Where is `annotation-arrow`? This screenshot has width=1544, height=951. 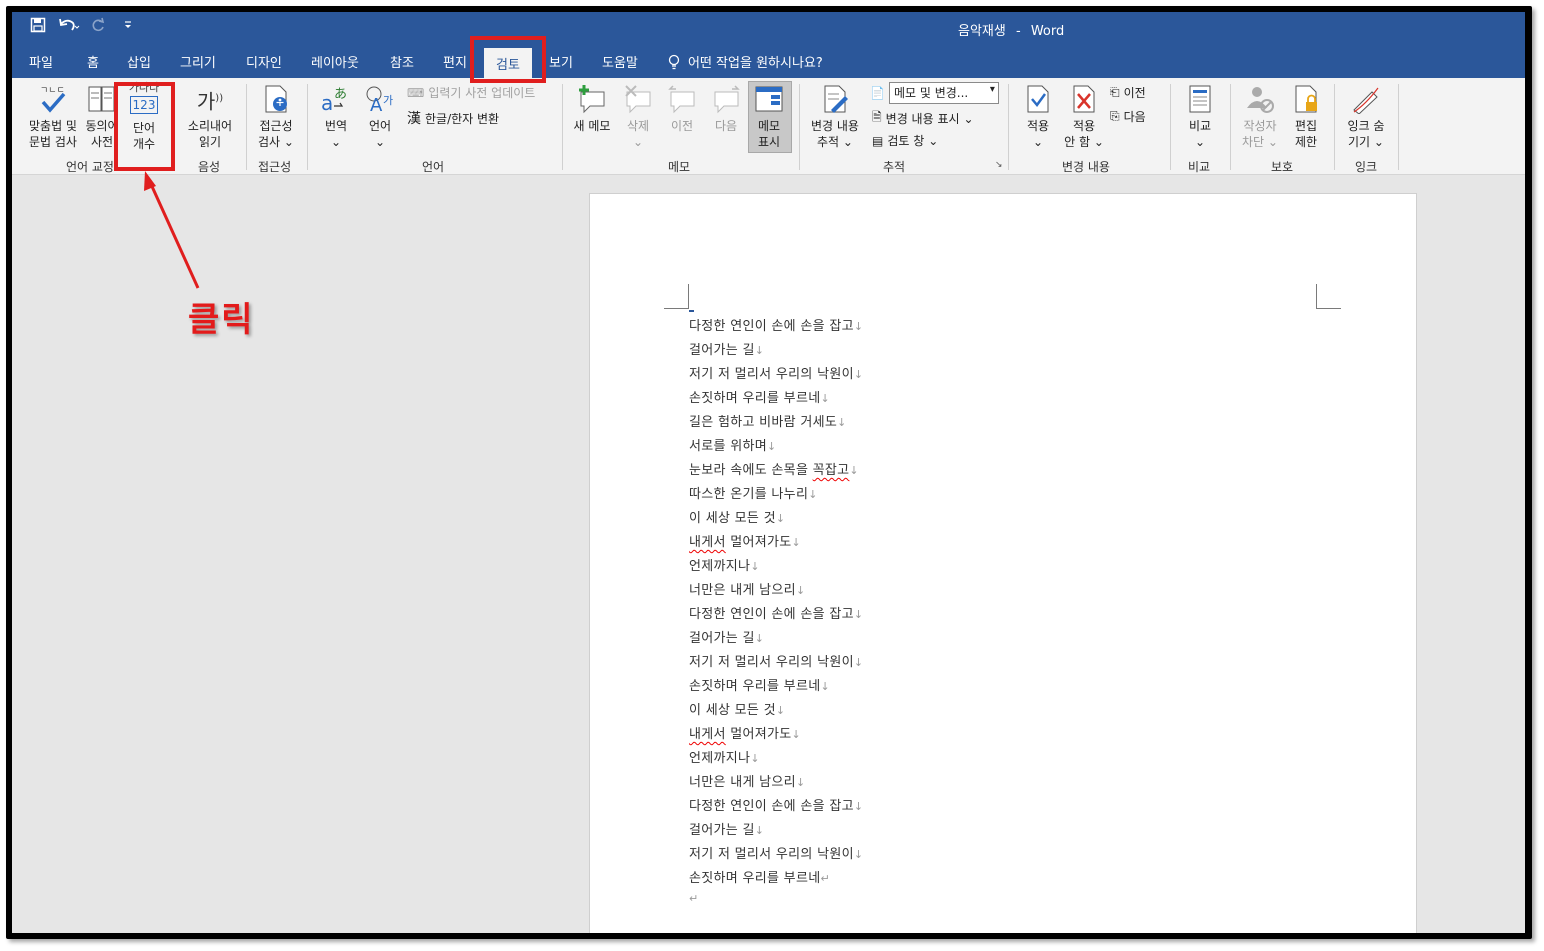
annotation-arrow is located at coordinates (172, 230).